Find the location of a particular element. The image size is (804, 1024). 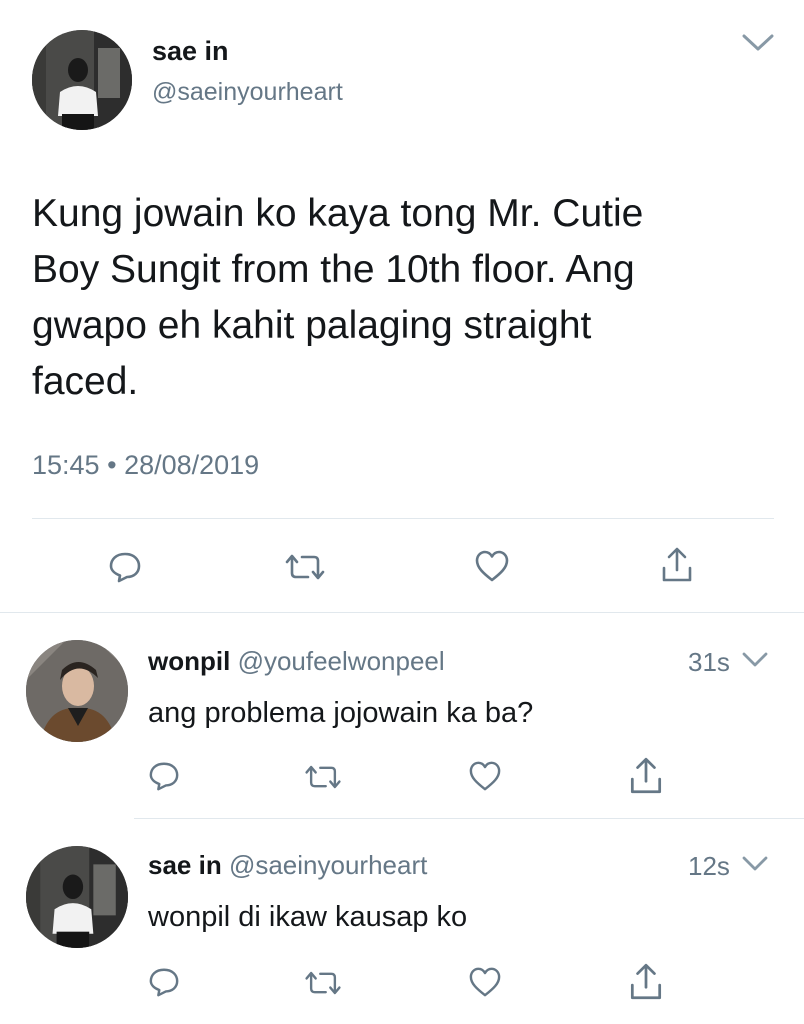

reply-header: wonpil @youfeelwonpeel is located at coordinates (296, 661).